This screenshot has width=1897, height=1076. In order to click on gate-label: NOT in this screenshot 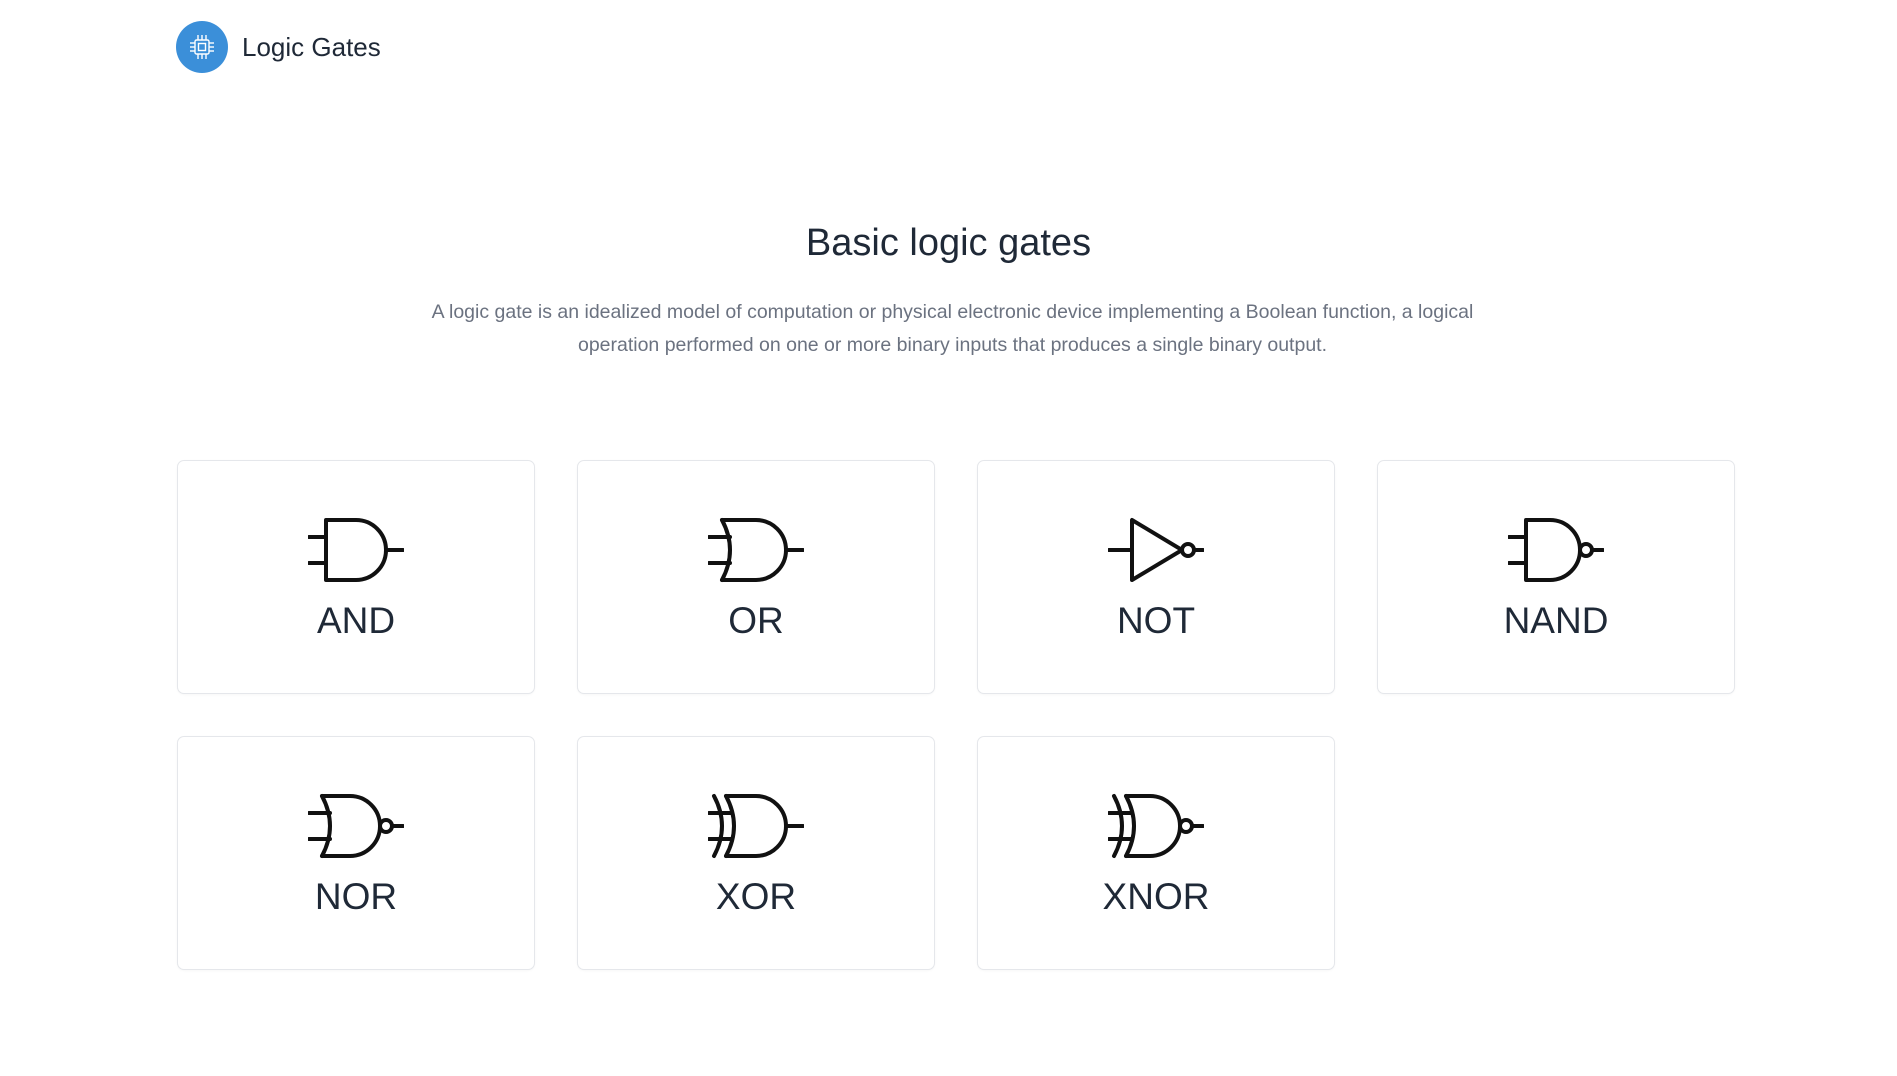, I will do `click(1156, 620)`.